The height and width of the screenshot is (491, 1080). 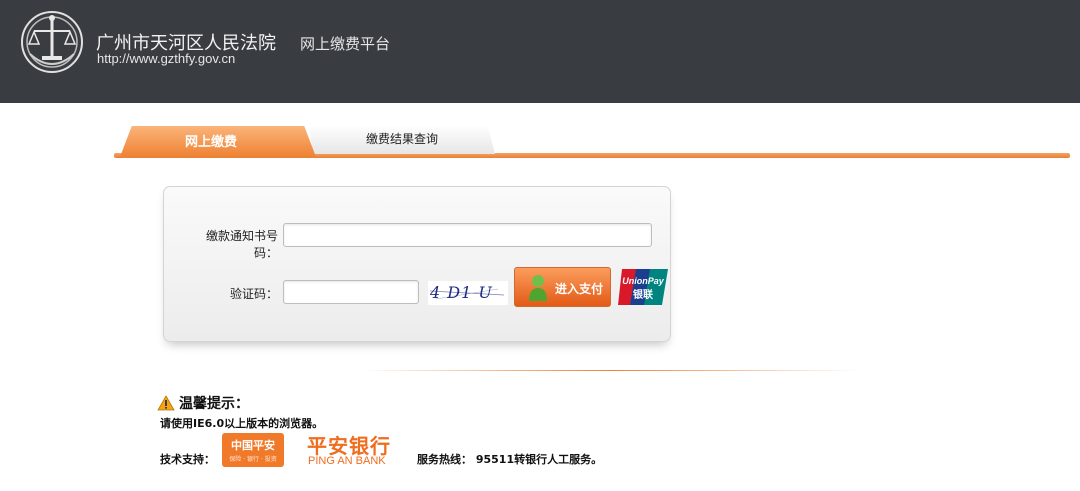 What do you see at coordinates (643, 287) in the screenshot?
I see `unionpay-logo-icon: UnionPay 银联` at bounding box center [643, 287].